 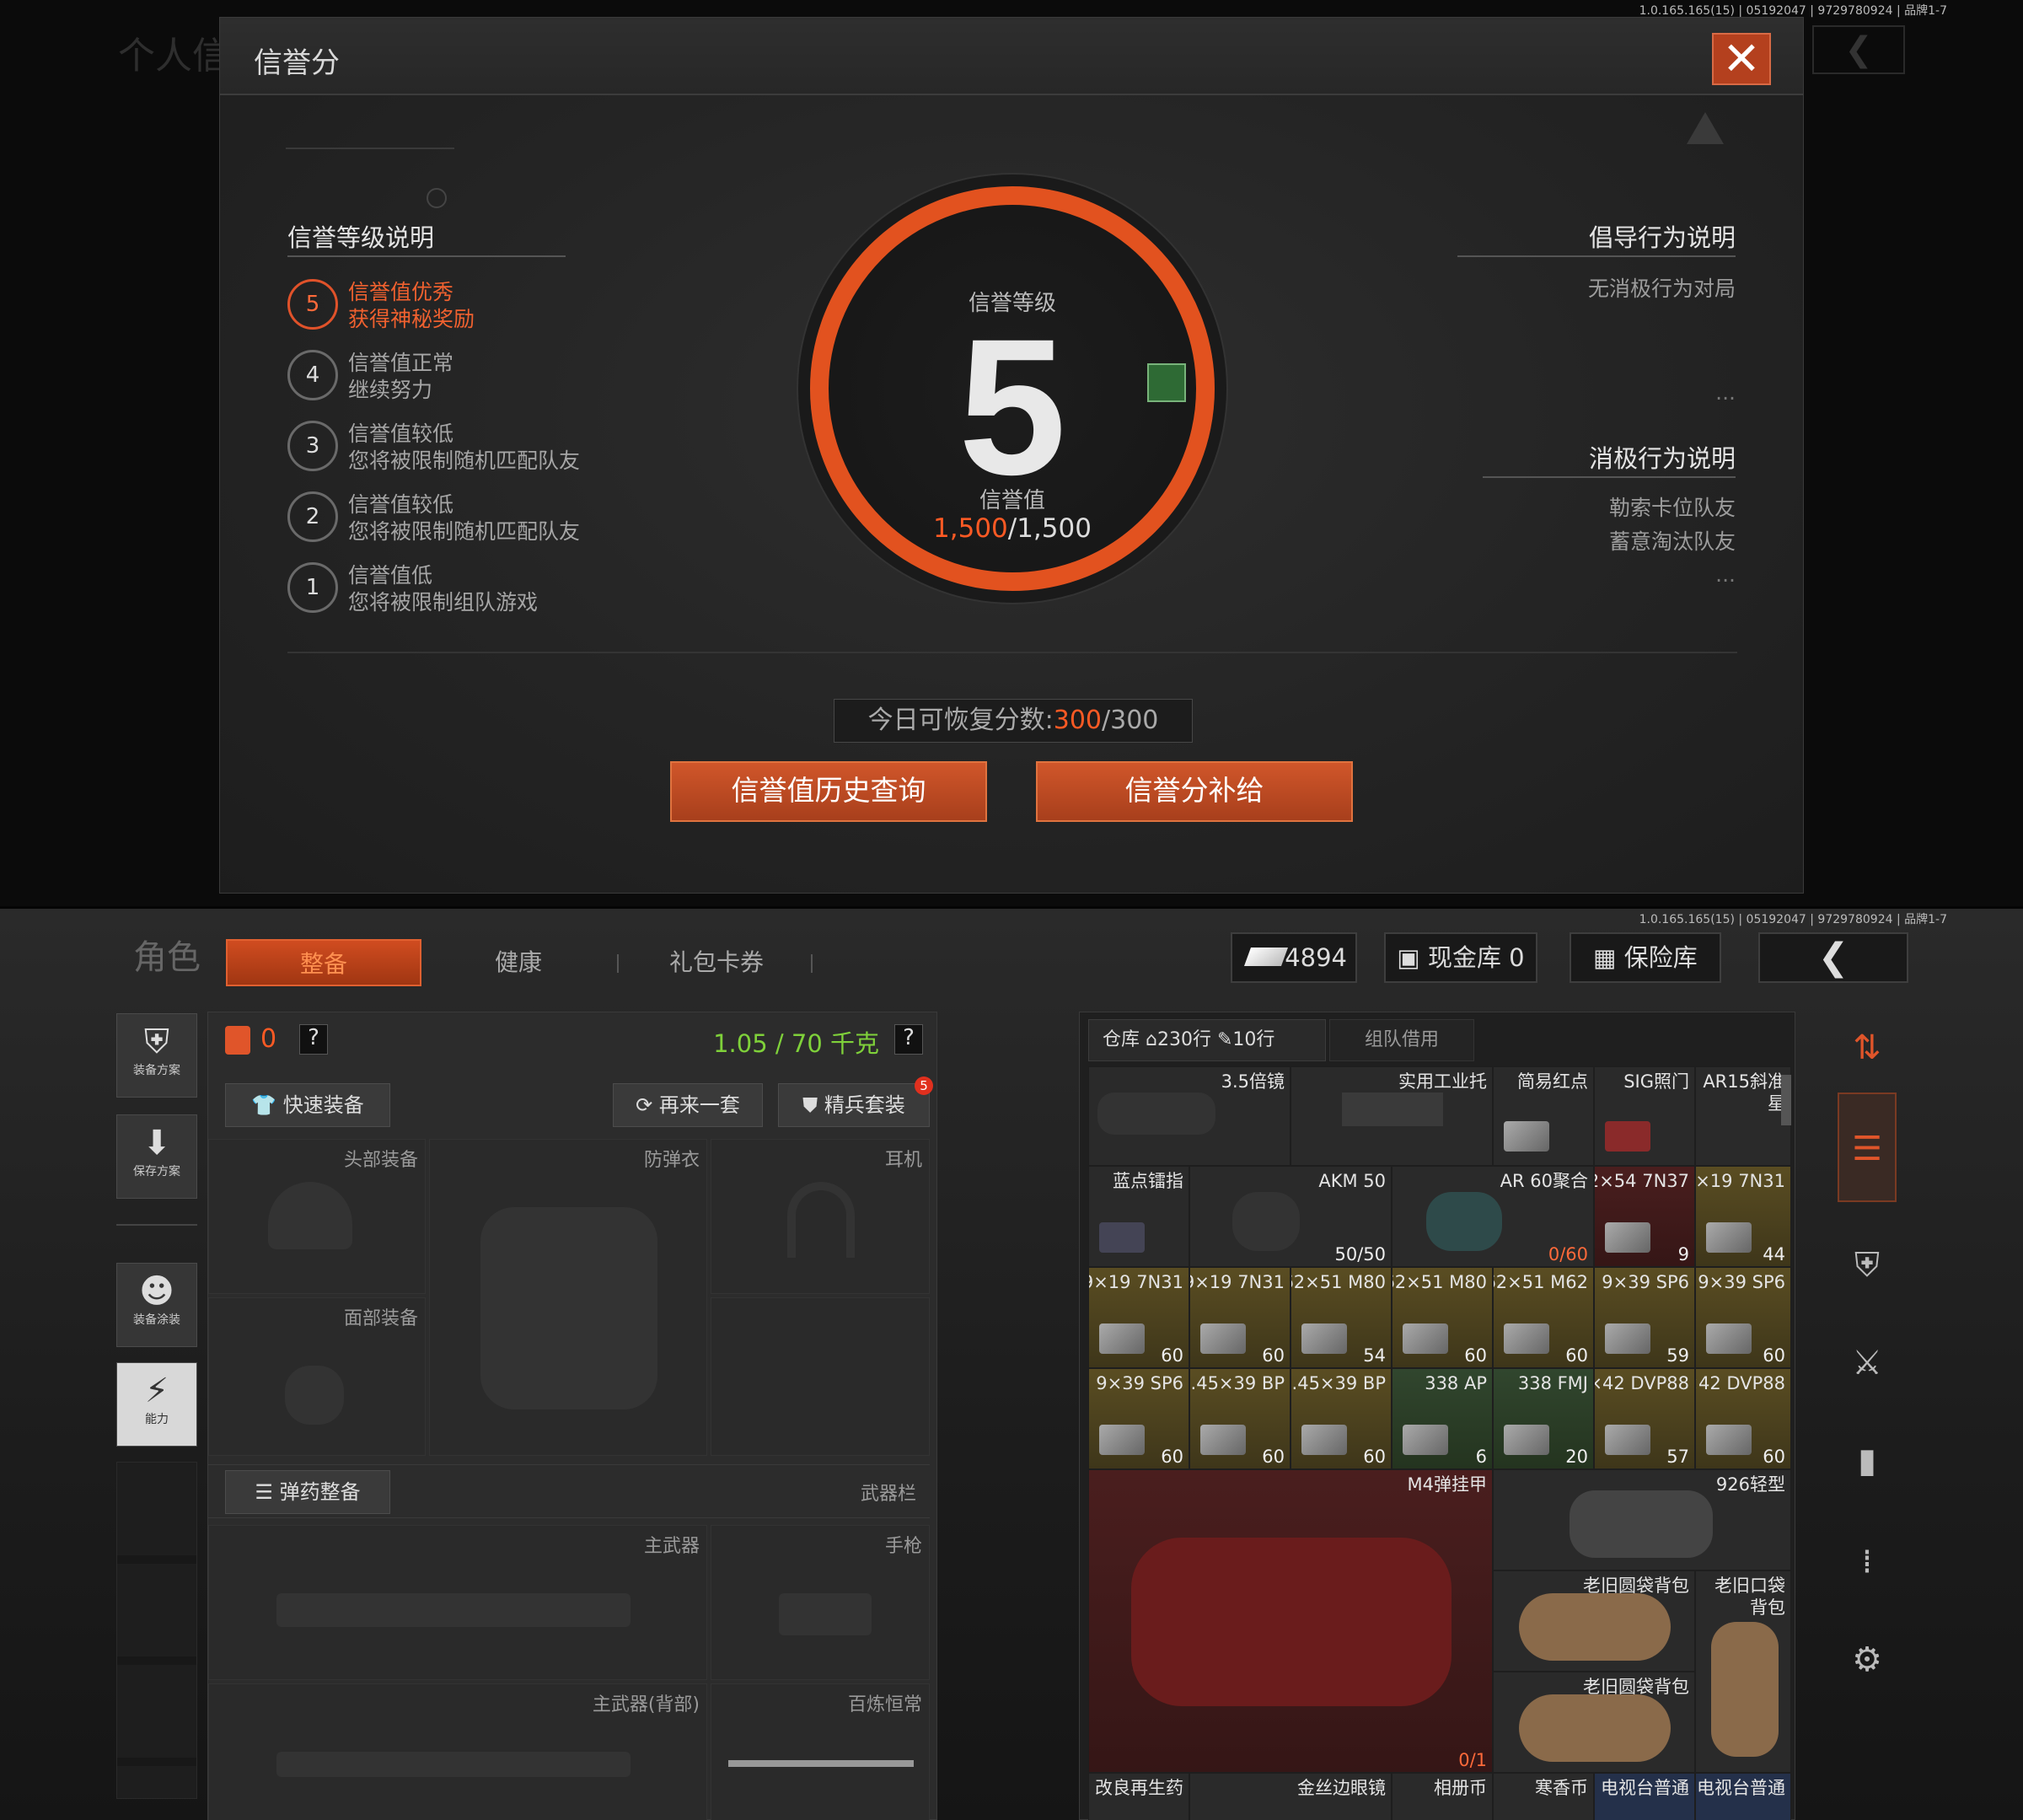 I want to click on sight-icon, so click(x=1628, y=1136).